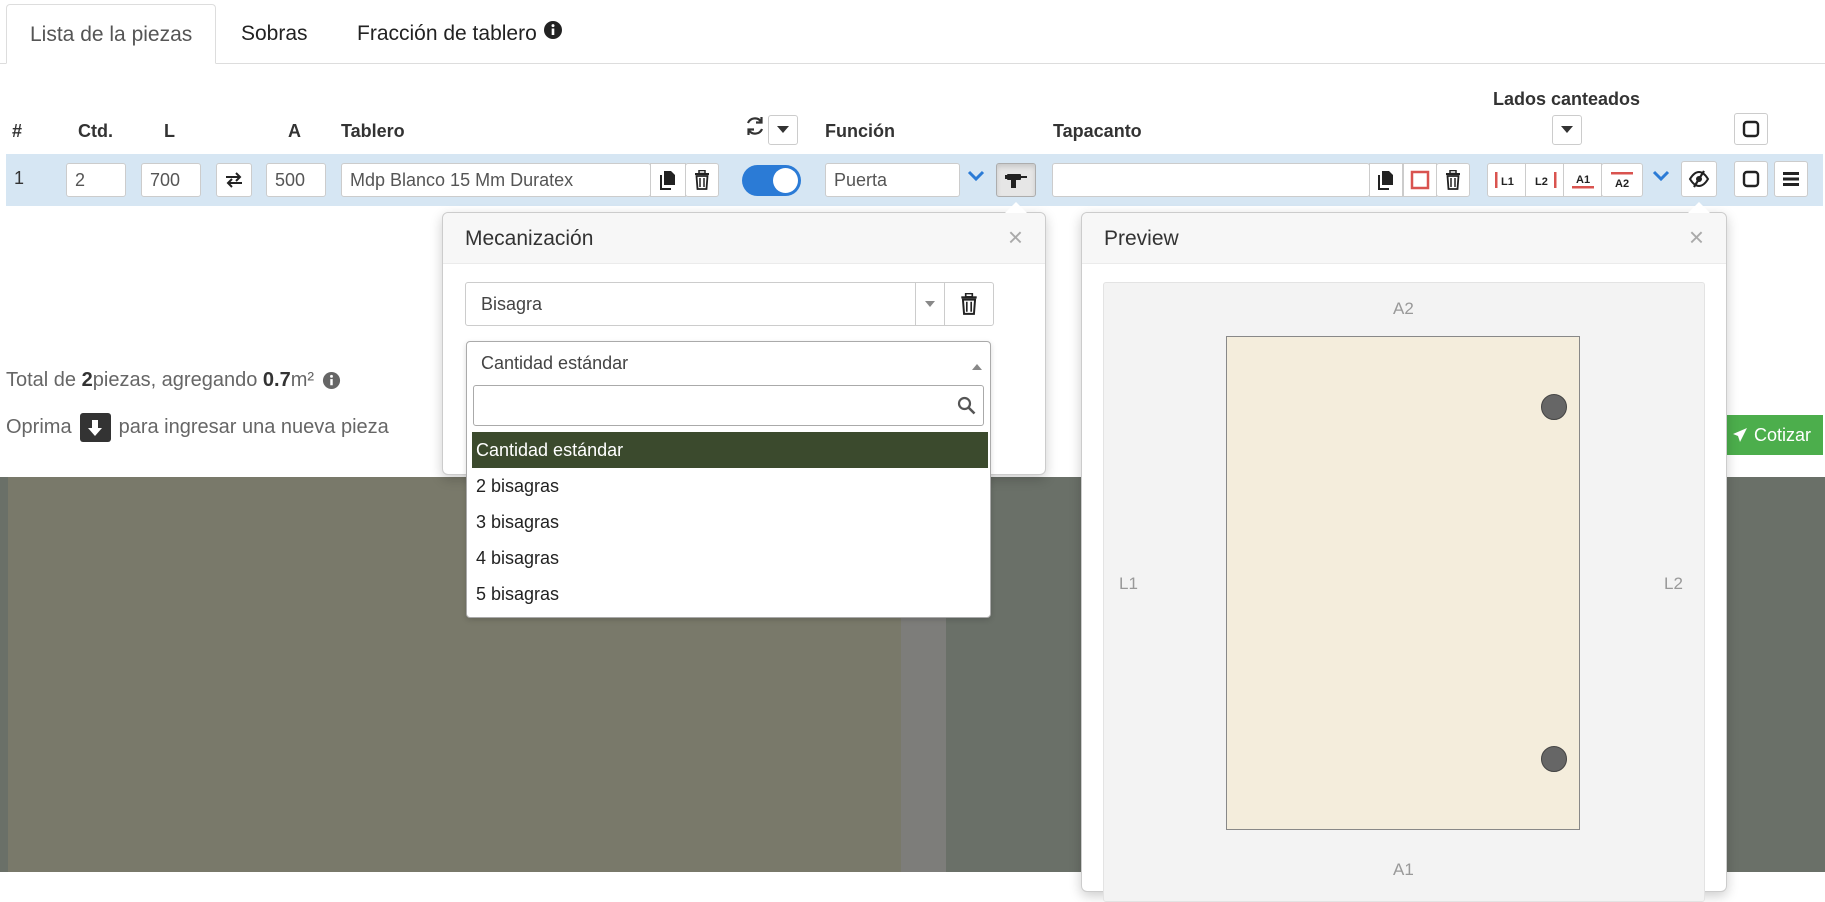 The height and width of the screenshot is (902, 1825). I want to click on swap-dimensions-button, so click(234, 180).